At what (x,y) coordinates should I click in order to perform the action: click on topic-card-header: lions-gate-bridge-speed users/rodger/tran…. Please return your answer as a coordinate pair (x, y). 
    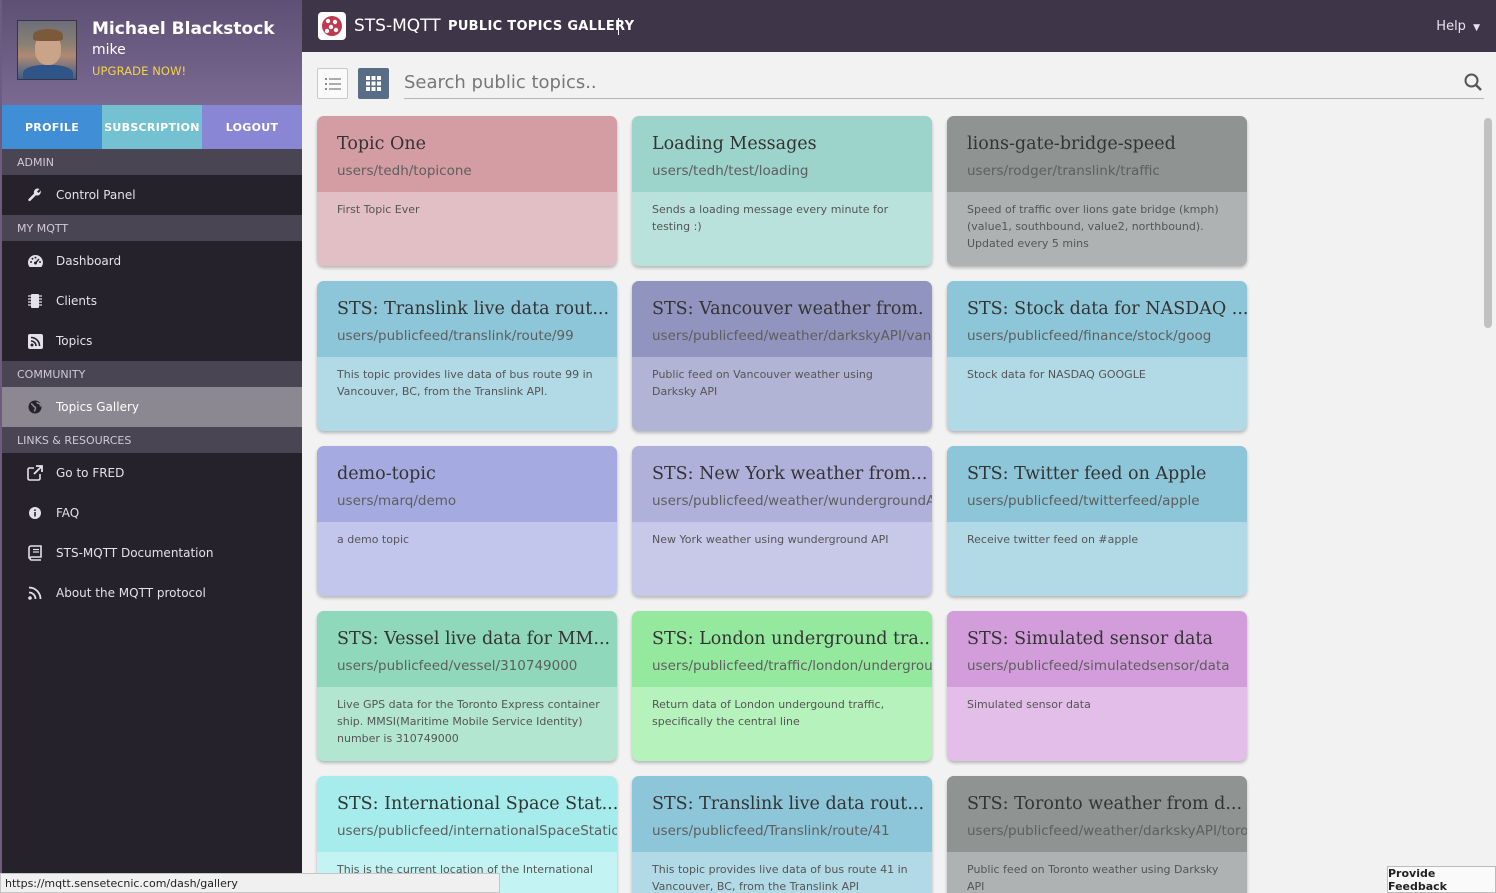
    Looking at the image, I should click on (1097, 154).